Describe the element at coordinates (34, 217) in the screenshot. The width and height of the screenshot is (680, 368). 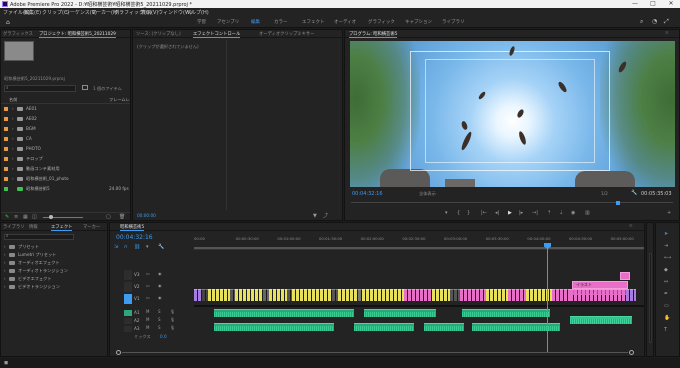
I see `freeform-view-icon: ◫` at that location.